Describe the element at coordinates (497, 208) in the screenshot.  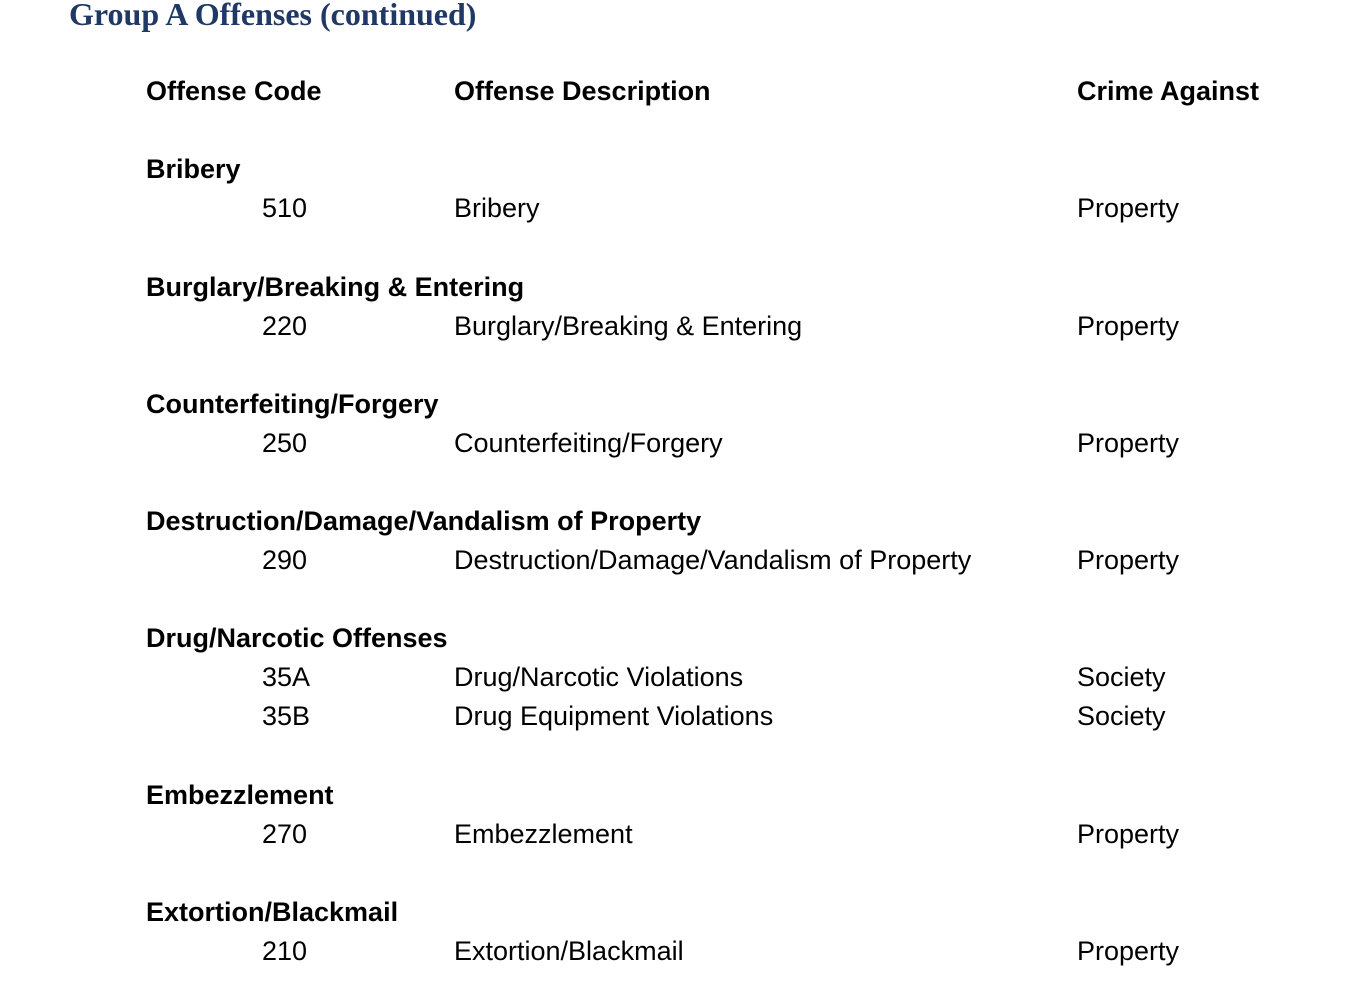
I see `offense-description: Bribery` at that location.